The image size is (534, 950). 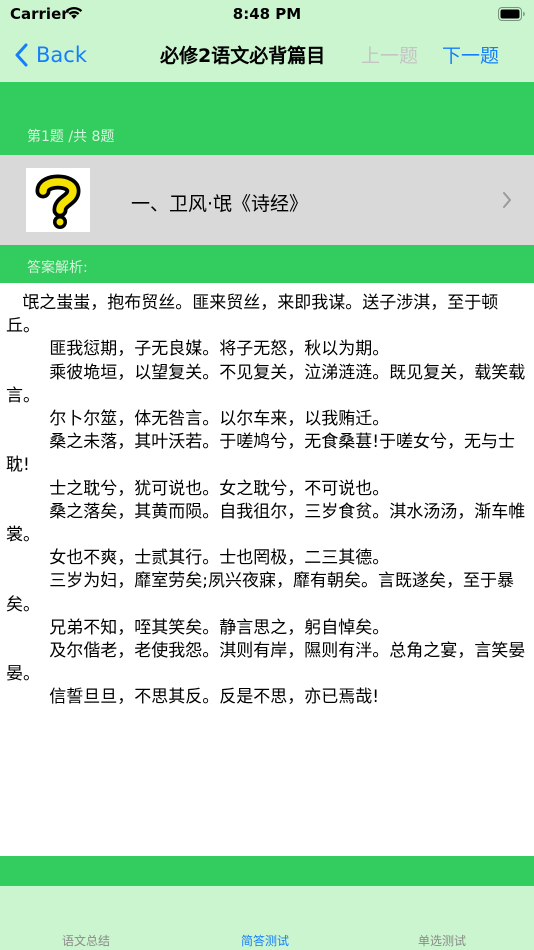 I want to click on question-row: 一、卫风·氓《诗经》, so click(x=267, y=200).